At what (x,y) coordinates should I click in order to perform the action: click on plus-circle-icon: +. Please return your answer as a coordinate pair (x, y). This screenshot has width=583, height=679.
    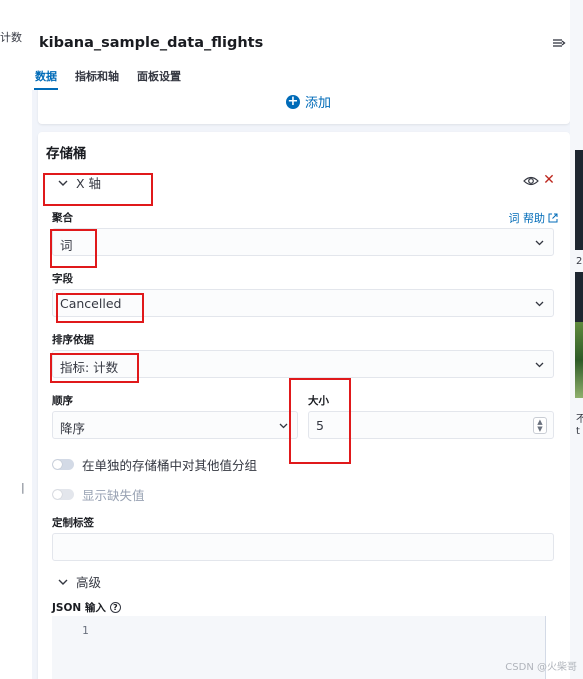
    Looking at the image, I should click on (293, 101).